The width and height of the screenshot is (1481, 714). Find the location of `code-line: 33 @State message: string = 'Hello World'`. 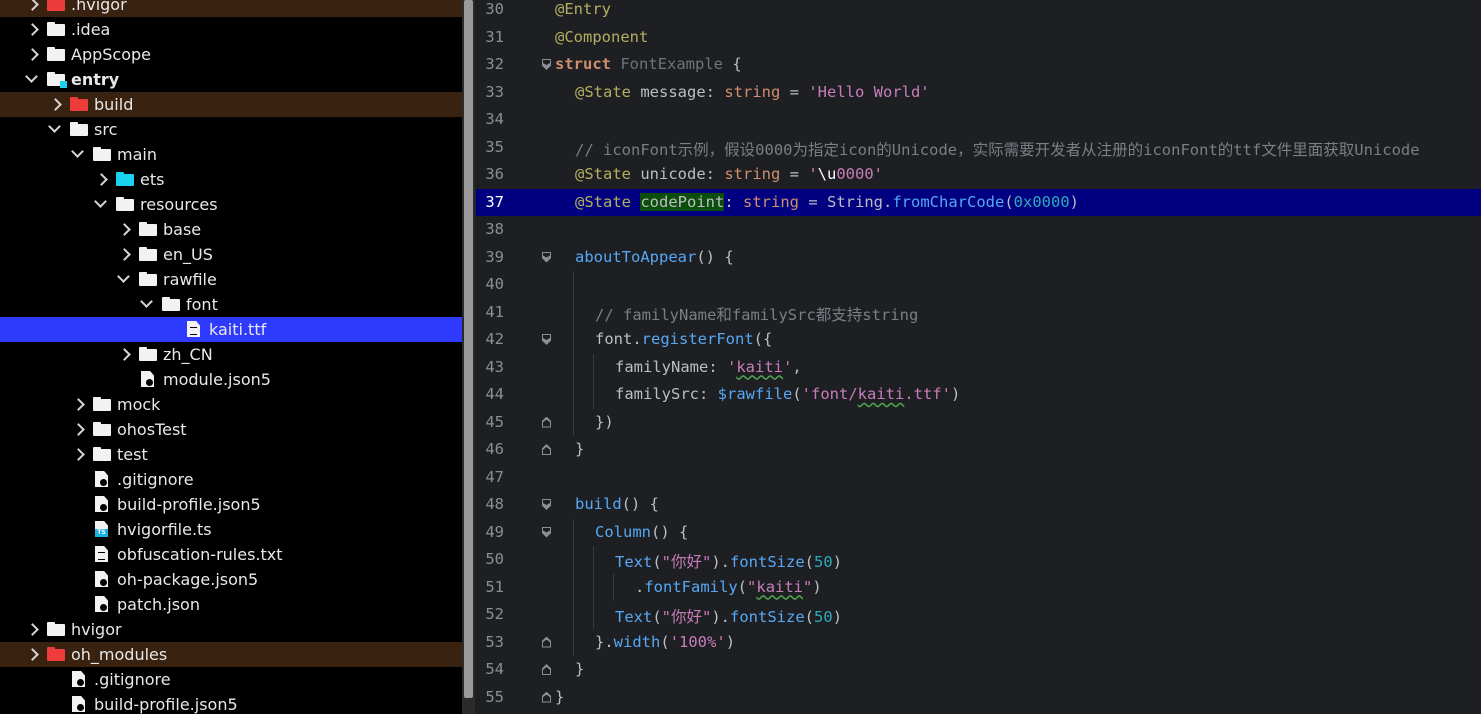

code-line: 33 @State message: string = 'Hello World' is located at coordinates (978, 93).